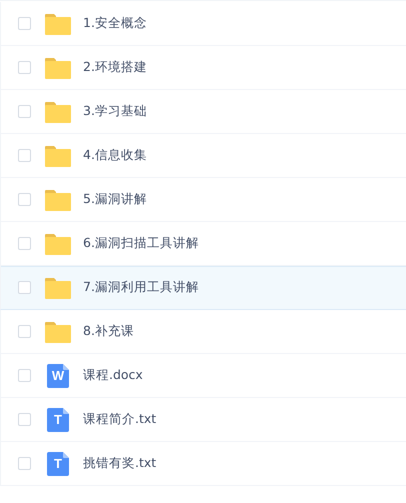 The height and width of the screenshot is (503, 406). Describe the element at coordinates (203, 112) in the screenshot. I see `file-row: 3.学习基础` at that location.